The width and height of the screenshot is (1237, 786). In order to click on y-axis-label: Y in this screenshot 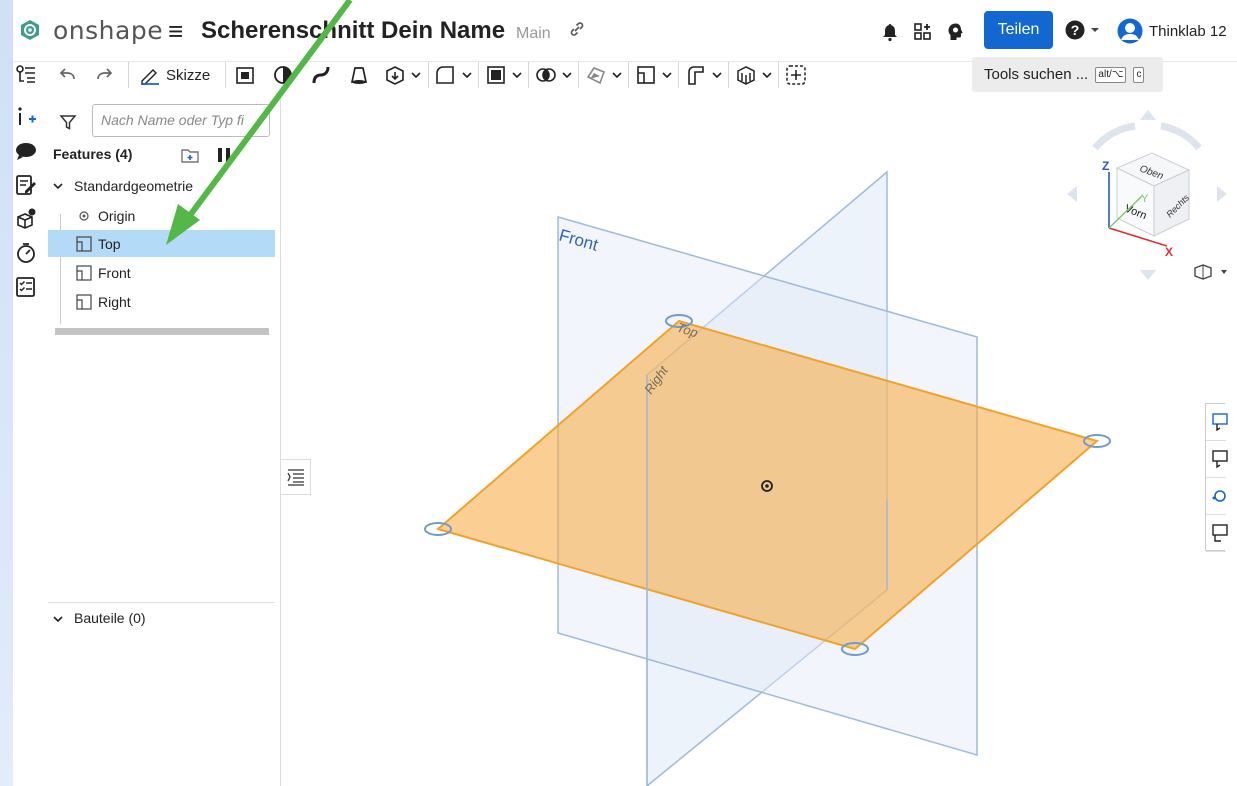, I will do `click(1145, 199)`.